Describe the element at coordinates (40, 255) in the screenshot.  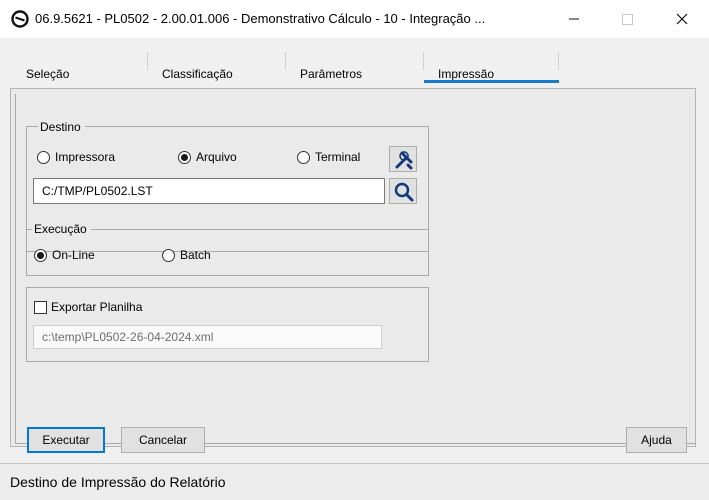
I see `radio-online` at that location.